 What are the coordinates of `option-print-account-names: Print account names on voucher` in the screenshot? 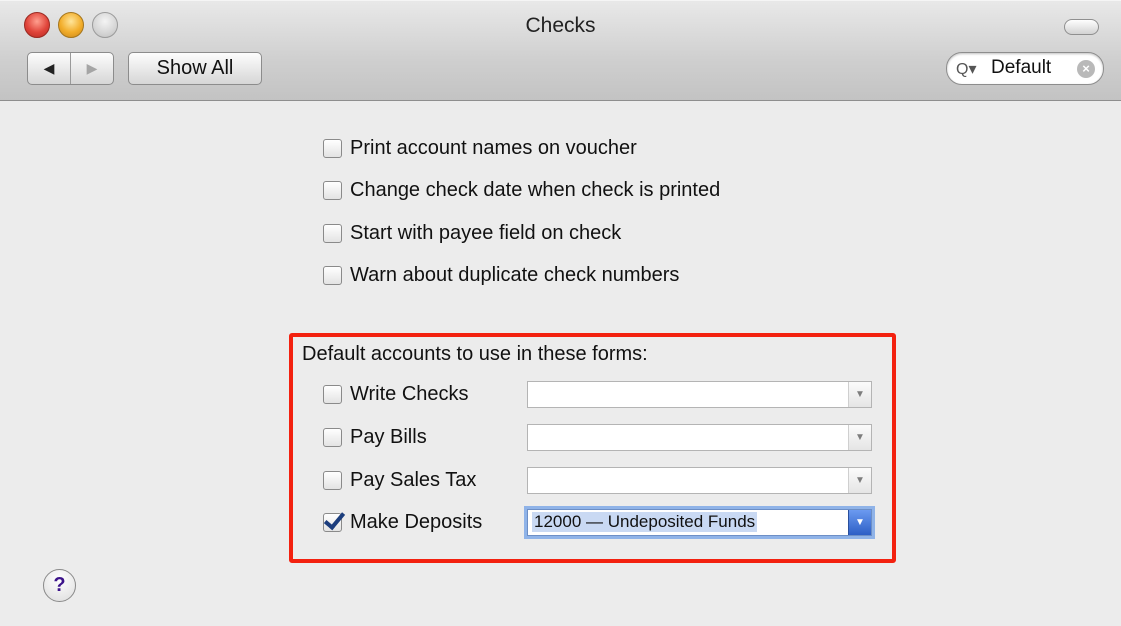 It's located at (480, 148).